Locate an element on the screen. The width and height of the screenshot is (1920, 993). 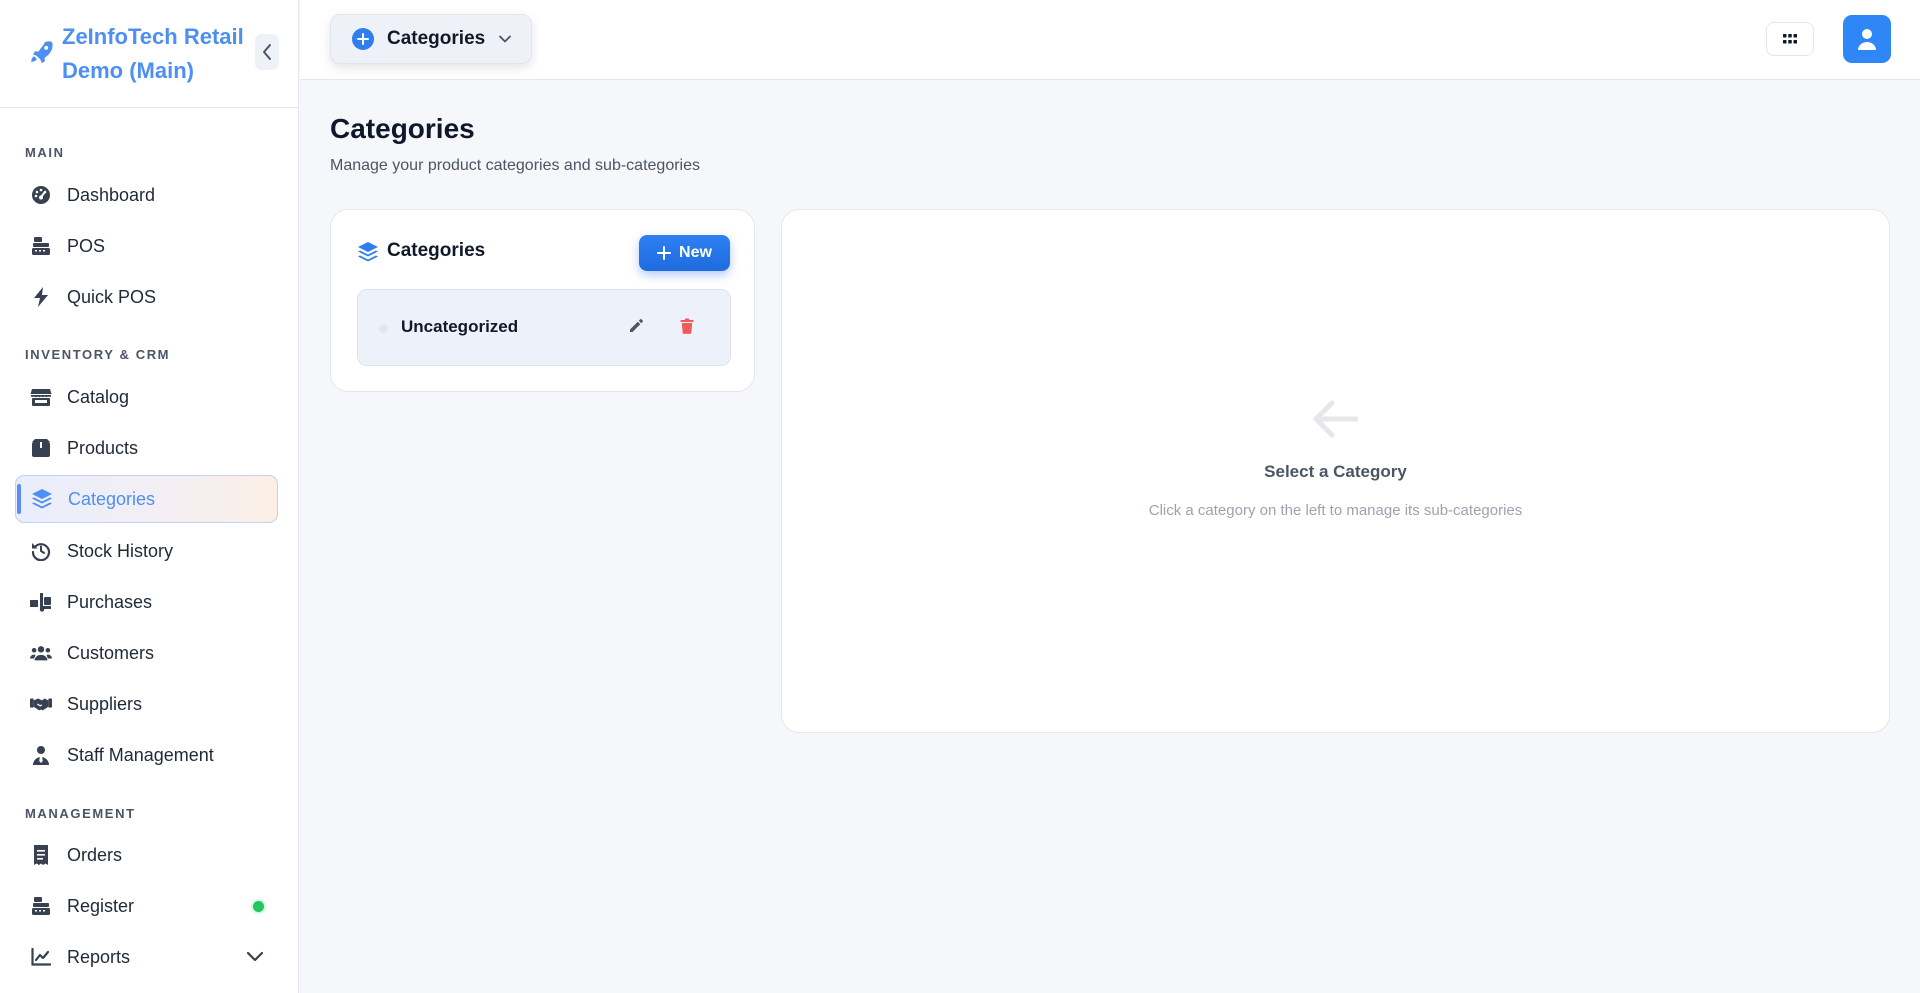
line-chart-icon is located at coordinates (41, 957).